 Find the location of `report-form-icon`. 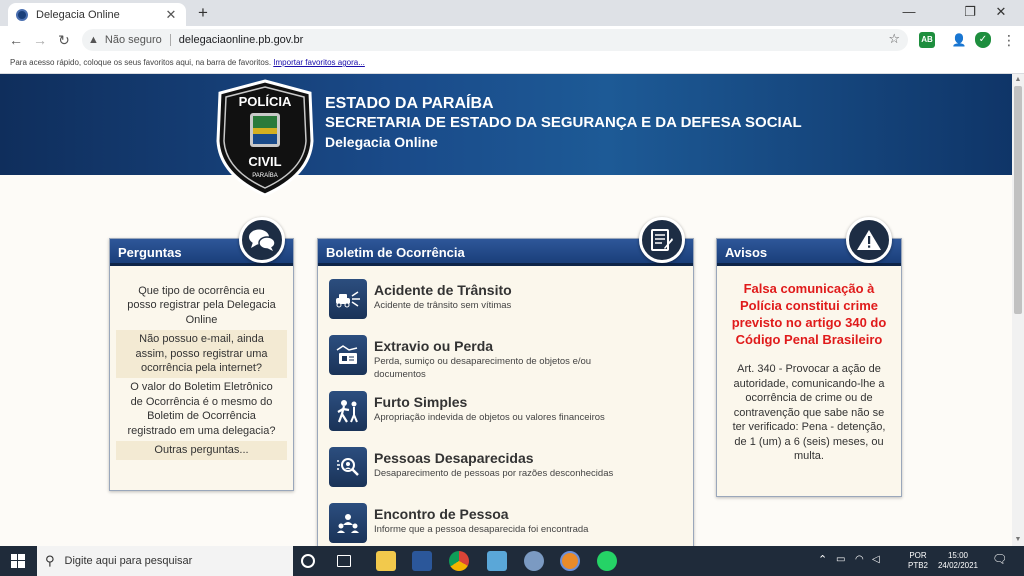

report-form-icon is located at coordinates (662, 240).